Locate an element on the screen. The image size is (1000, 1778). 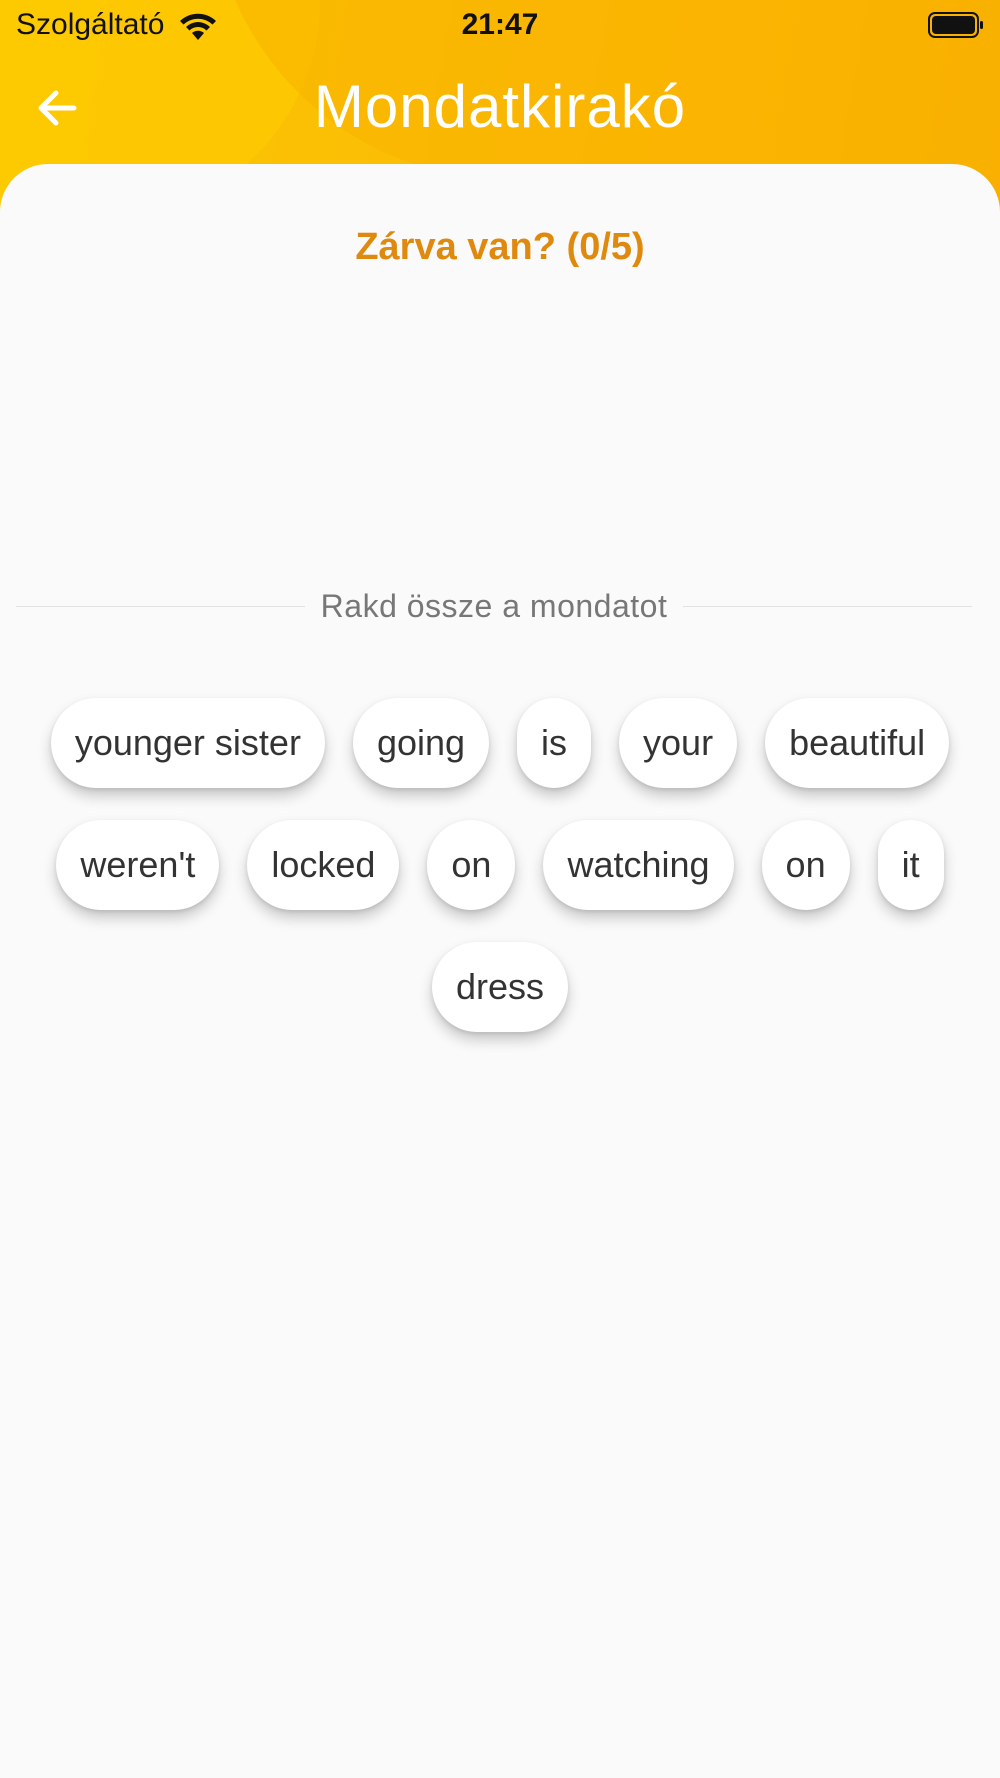
word-chip: it is located at coordinates (910, 865).